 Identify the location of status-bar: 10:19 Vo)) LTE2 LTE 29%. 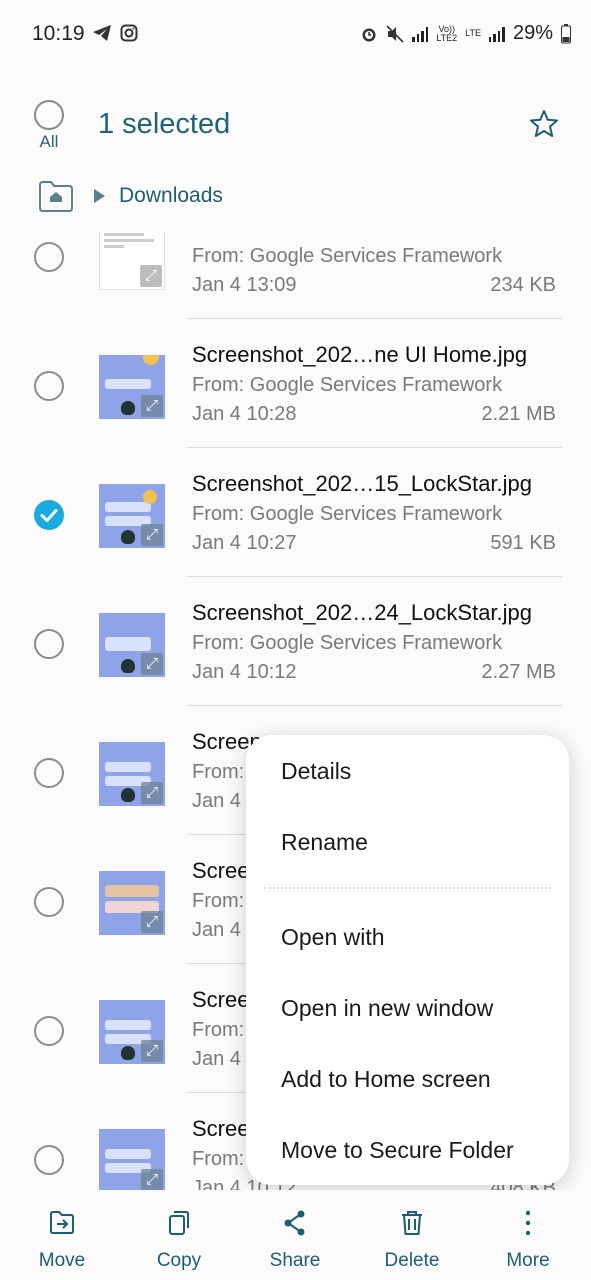
(295, 35).